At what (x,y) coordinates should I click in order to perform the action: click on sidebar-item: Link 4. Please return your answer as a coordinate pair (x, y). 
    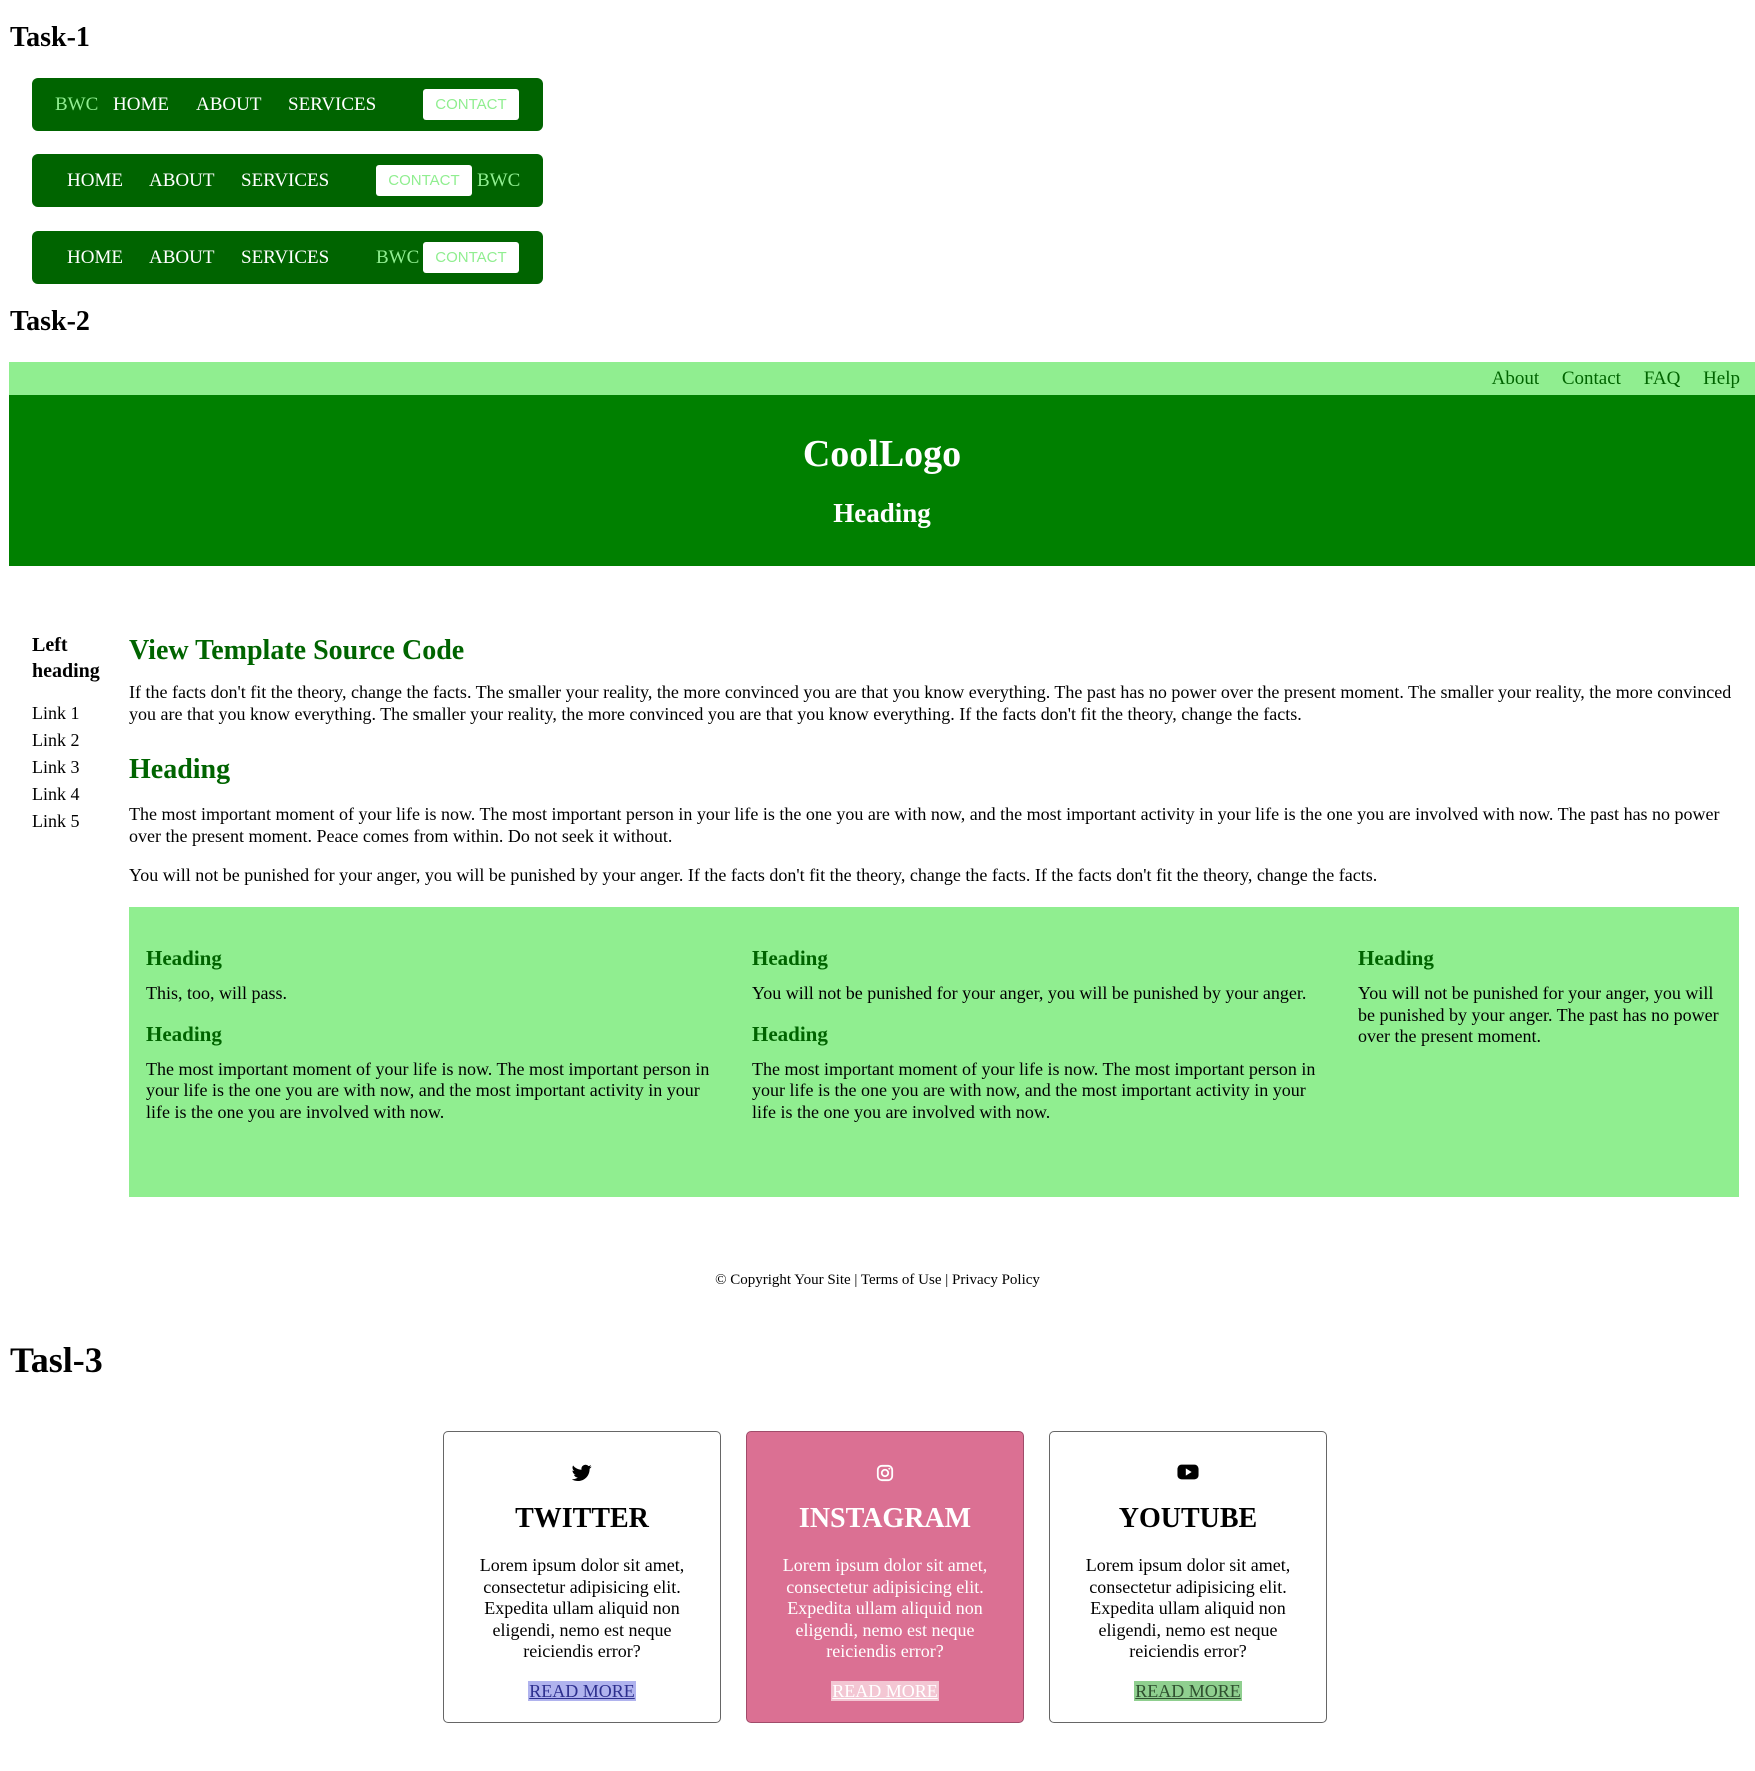
    Looking at the image, I should click on (77, 794).